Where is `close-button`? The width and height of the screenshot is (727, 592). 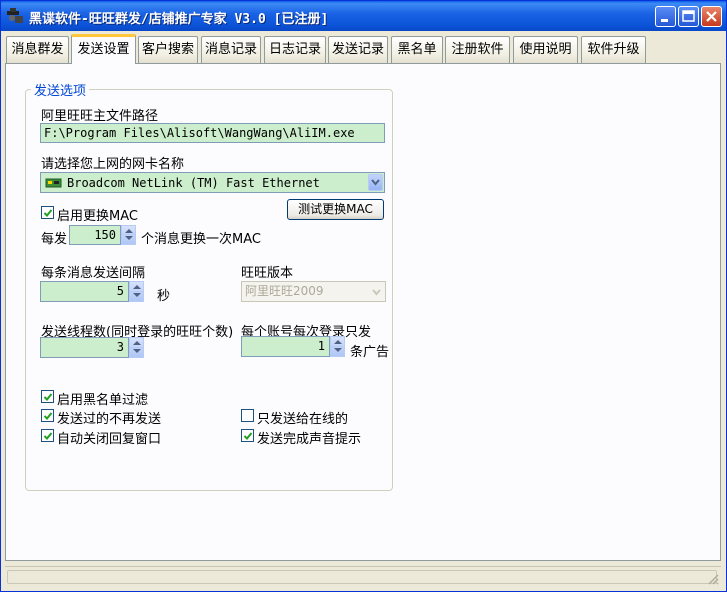
close-button is located at coordinates (711, 16).